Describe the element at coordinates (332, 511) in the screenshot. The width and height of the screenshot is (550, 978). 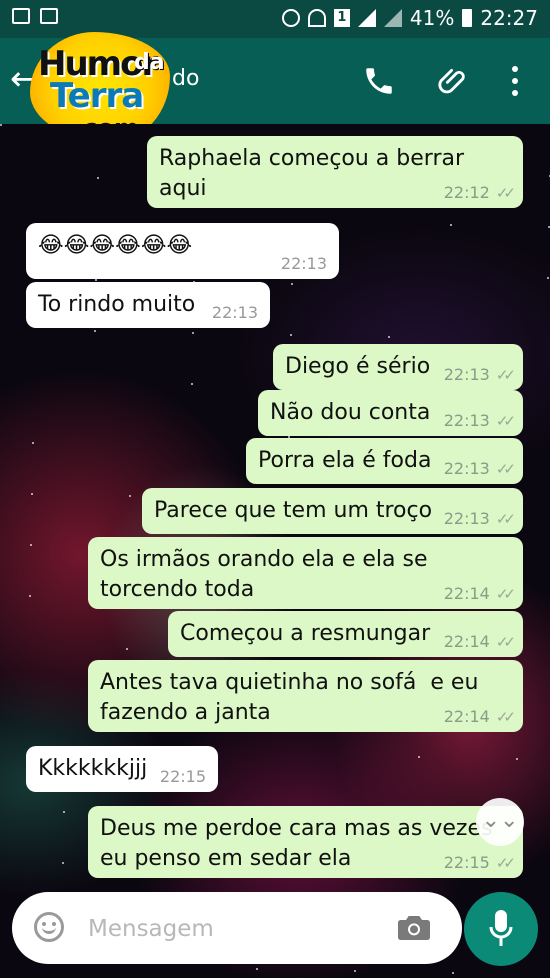
I see `outgoing-message: Parece que tem um troço 22:13 ✓✓` at that location.